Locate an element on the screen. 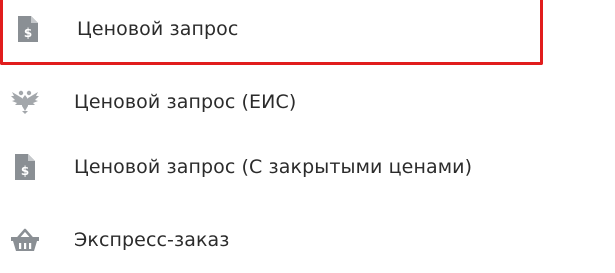  double-eagle-emblem-icon is located at coordinates (25, 102).